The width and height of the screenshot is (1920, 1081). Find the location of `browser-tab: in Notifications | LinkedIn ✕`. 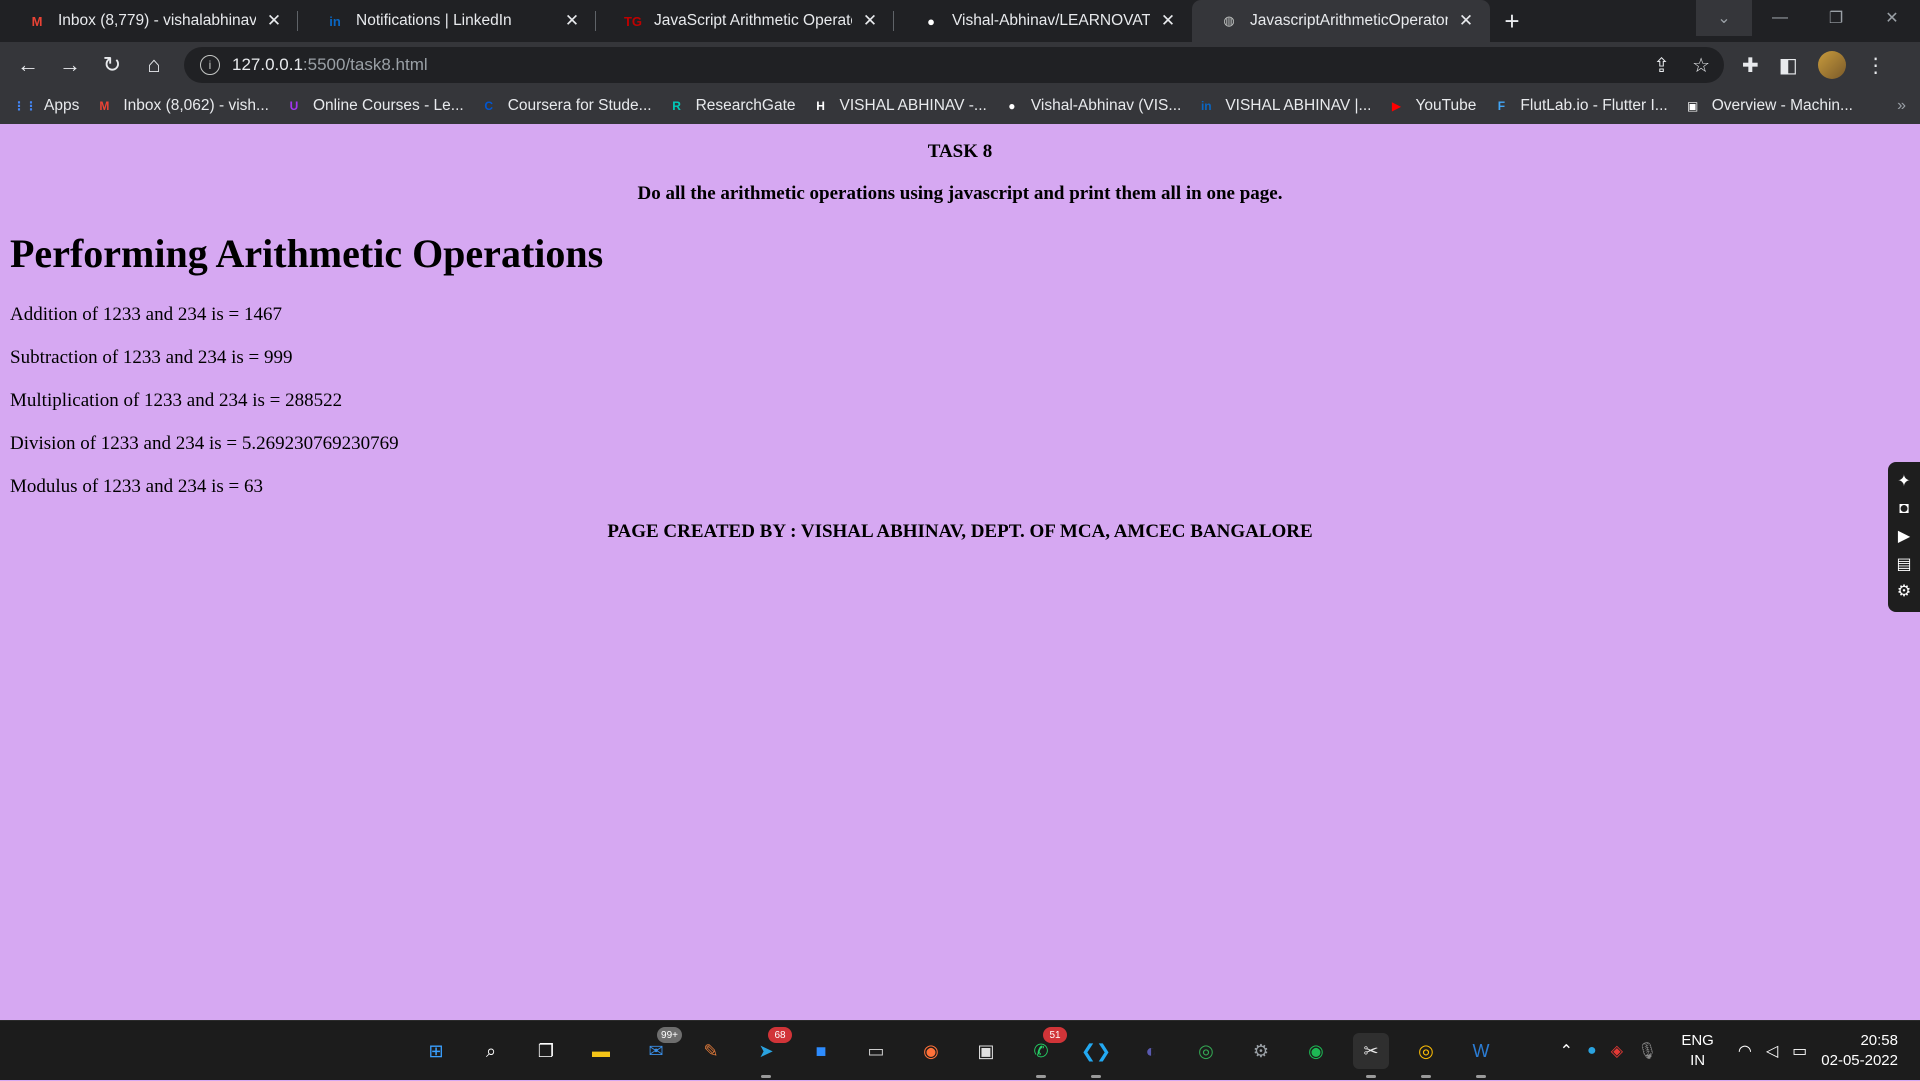

browser-tab: in Notifications | LinkedIn ✕ is located at coordinates (447, 21).